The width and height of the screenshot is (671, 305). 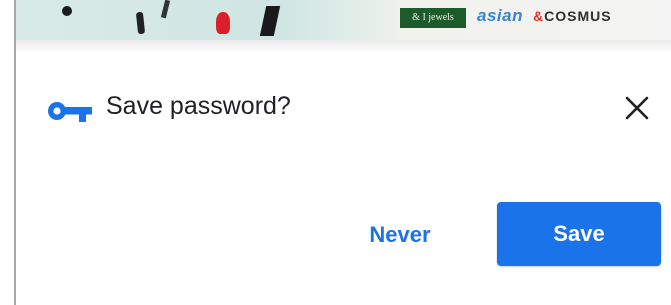 I want to click on never-button: Never, so click(x=400, y=235).